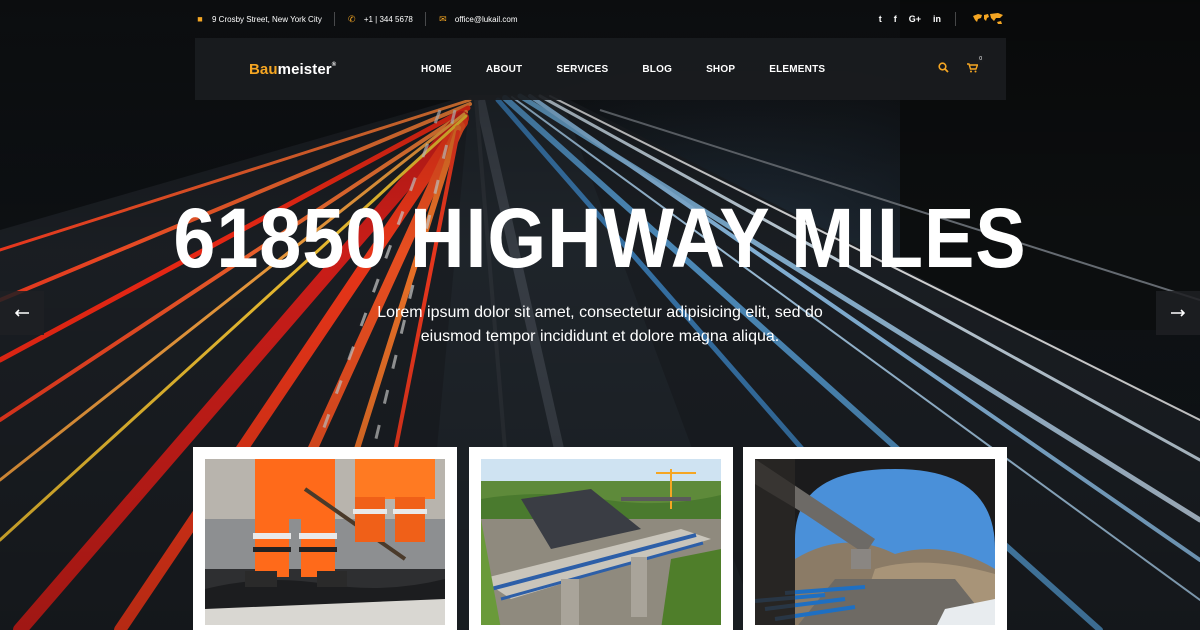  Describe the element at coordinates (875, 542) in the screenshot. I see `tunnel-exit-image` at that location.